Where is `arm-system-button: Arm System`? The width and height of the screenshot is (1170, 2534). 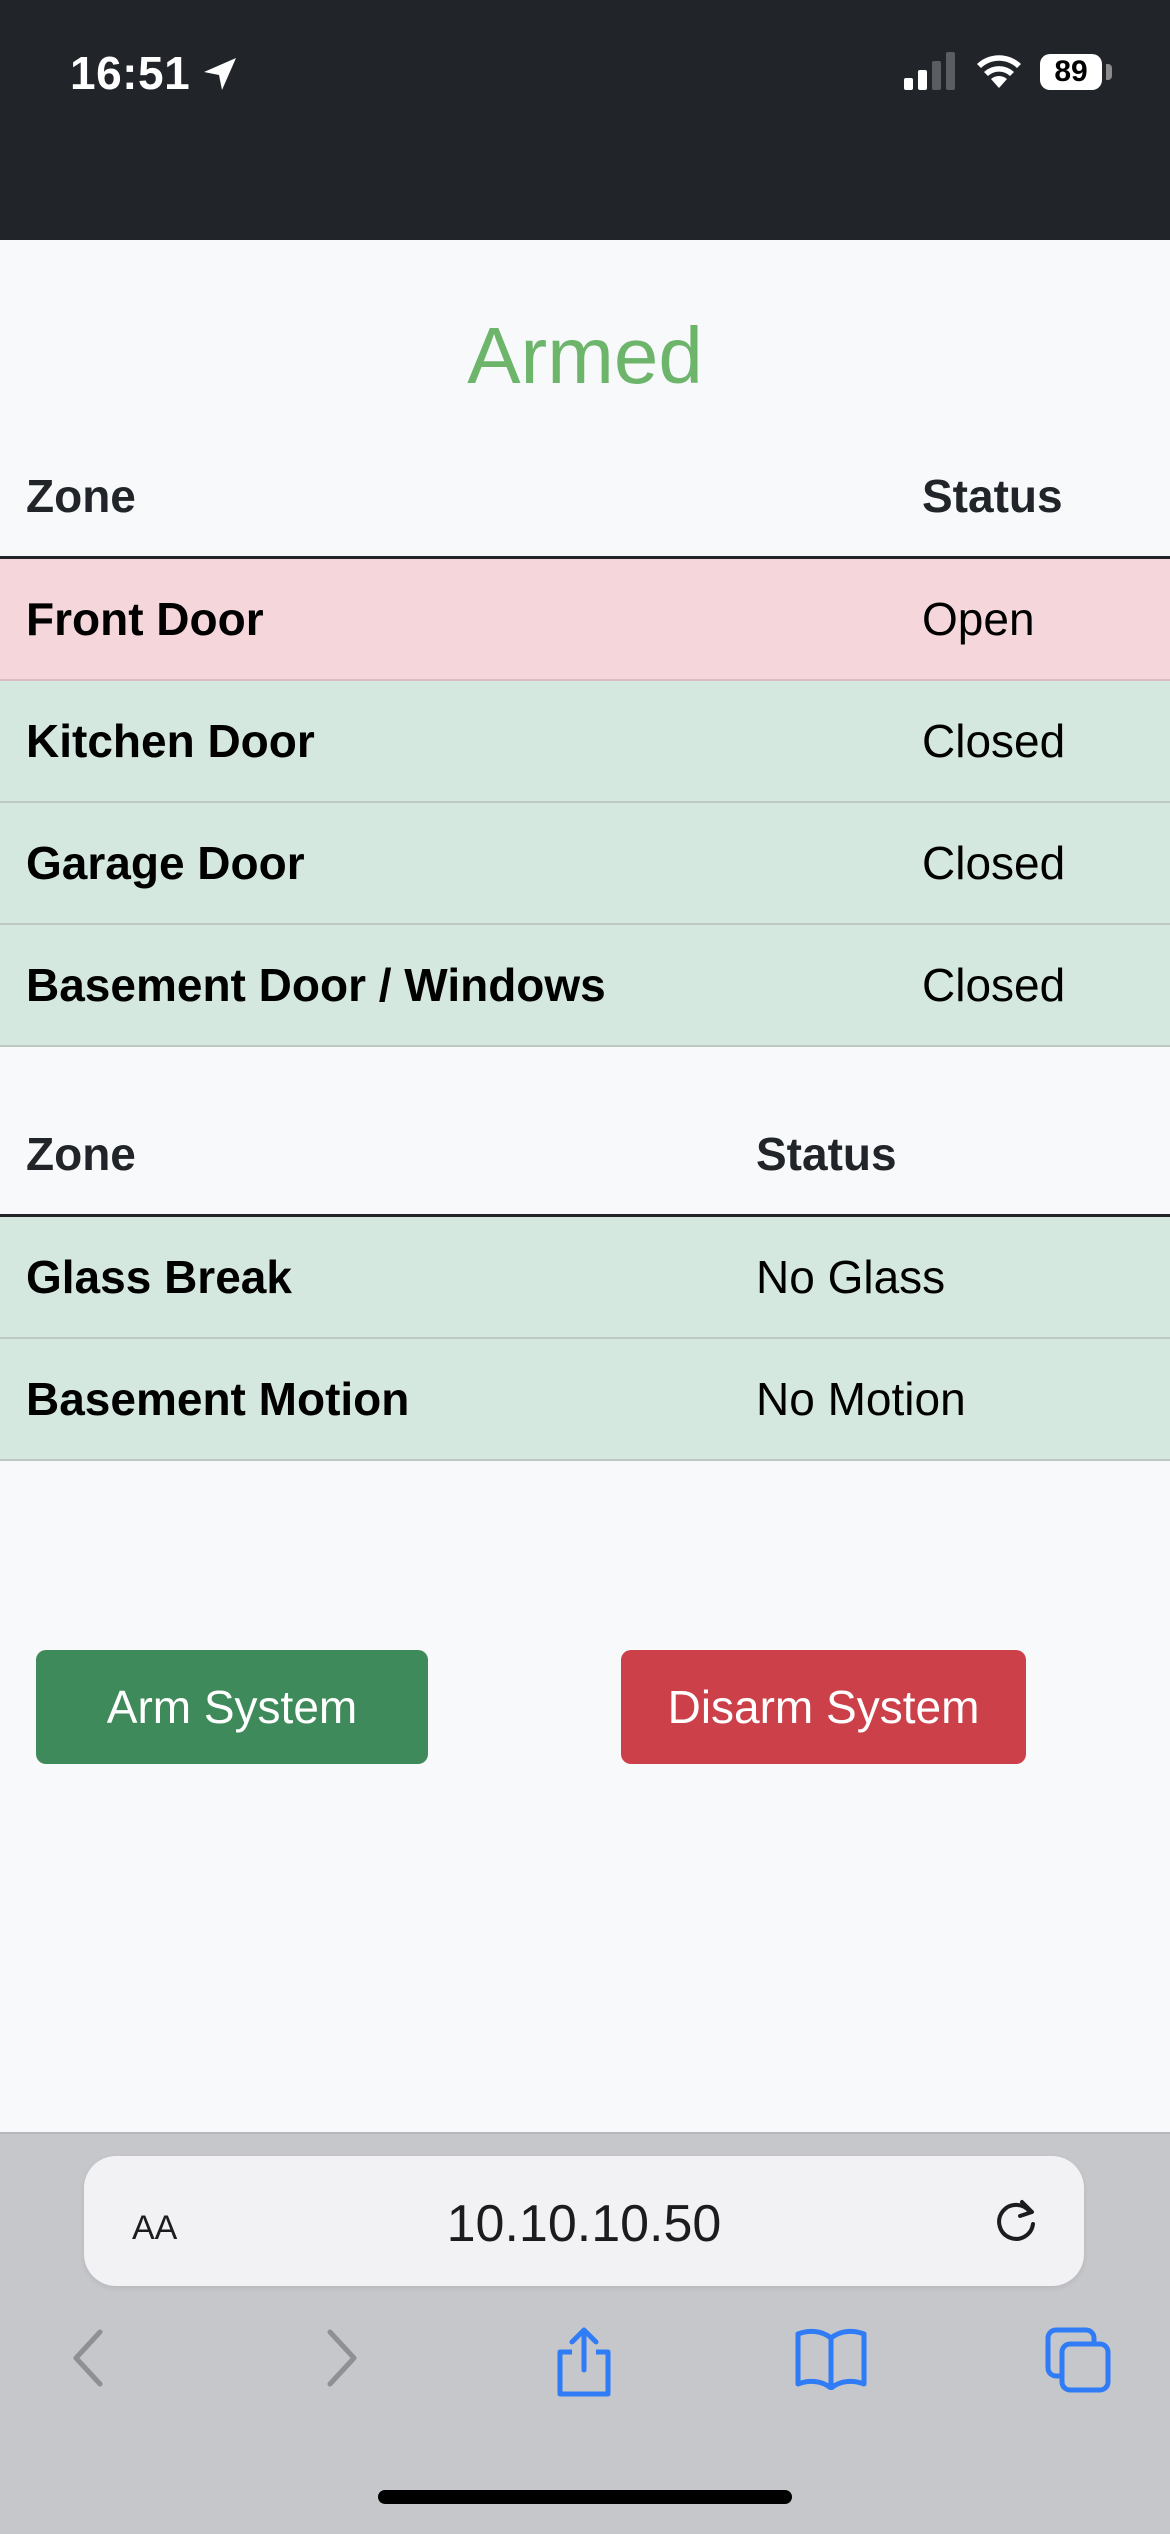 arm-system-button: Arm System is located at coordinates (232, 1707).